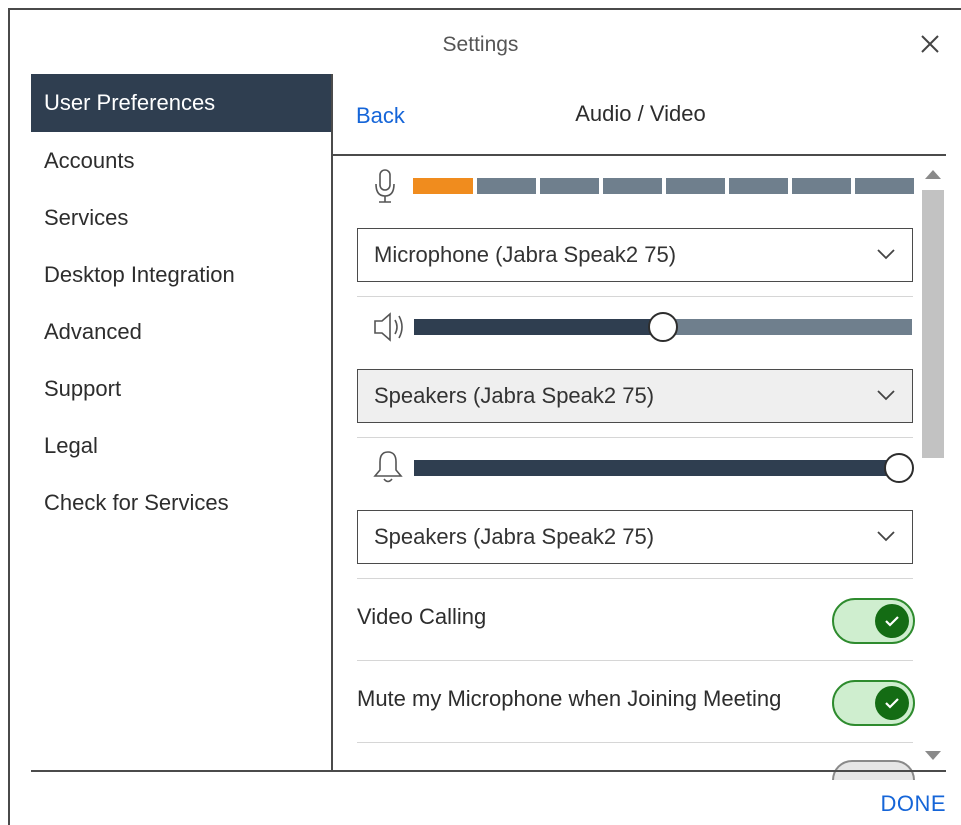 This screenshot has height=825, width=961. I want to click on sidebar-item-support: Support, so click(181, 388).